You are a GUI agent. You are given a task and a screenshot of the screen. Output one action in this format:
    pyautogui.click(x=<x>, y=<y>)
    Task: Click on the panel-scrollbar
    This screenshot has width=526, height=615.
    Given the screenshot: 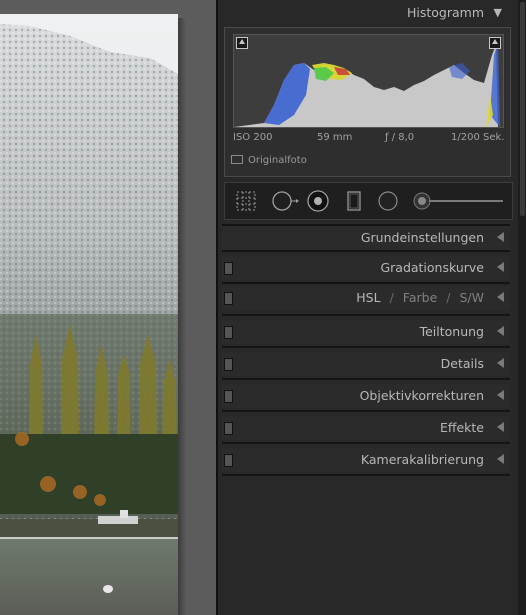 What is the action you would take?
    pyautogui.click(x=522, y=307)
    